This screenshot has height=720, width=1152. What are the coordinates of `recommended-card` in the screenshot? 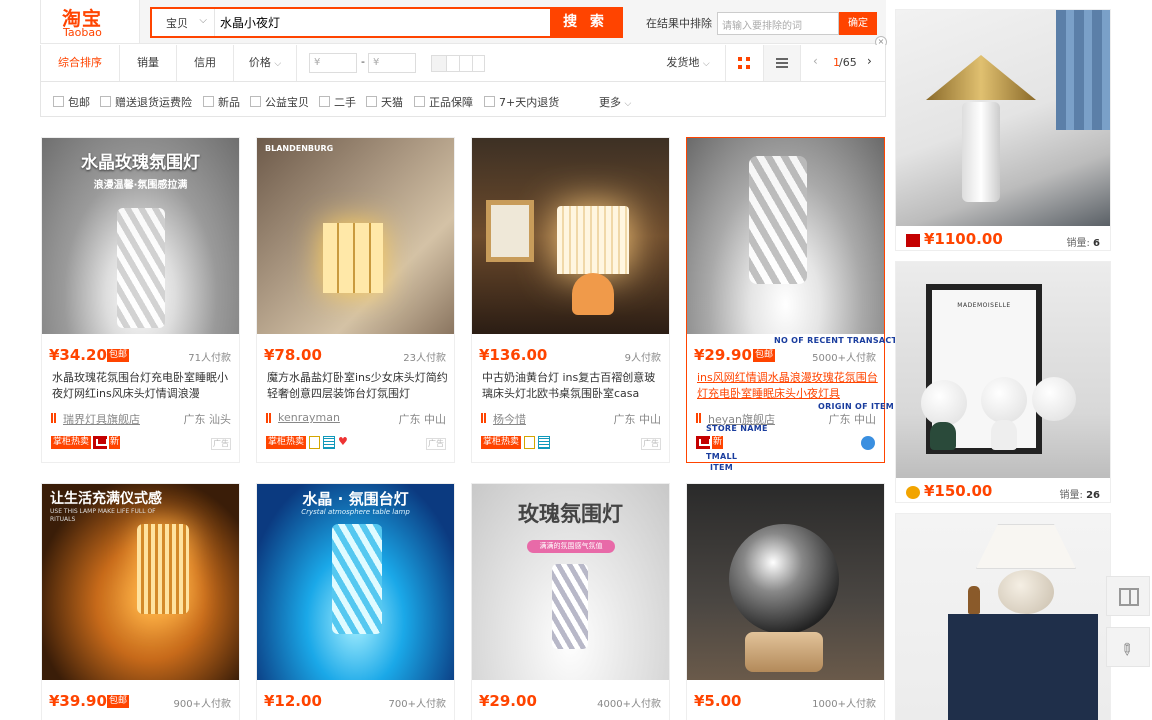 It's located at (1003, 616).